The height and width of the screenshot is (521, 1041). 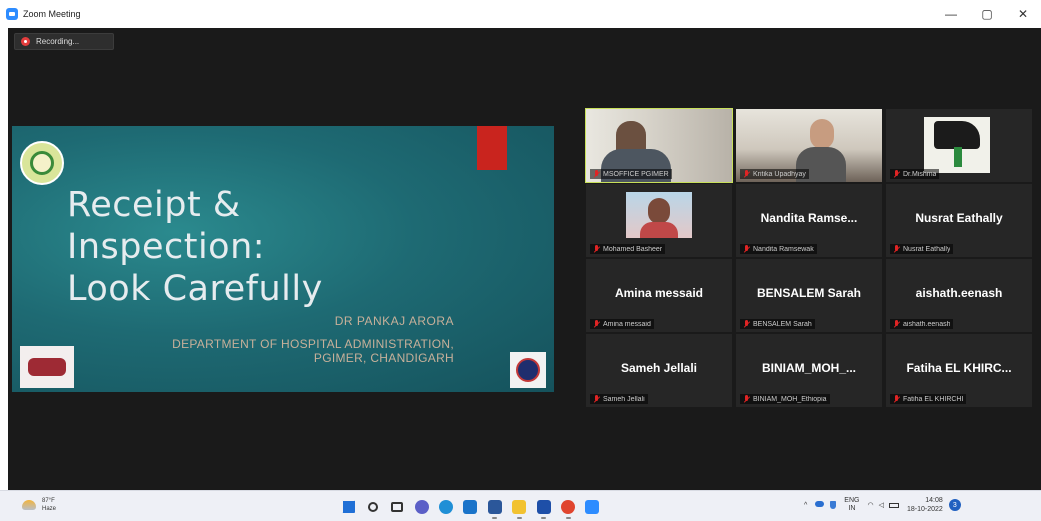 What do you see at coordinates (195, 247) in the screenshot?
I see `slide-title: Receipt & Inspection: Look Carefully` at bounding box center [195, 247].